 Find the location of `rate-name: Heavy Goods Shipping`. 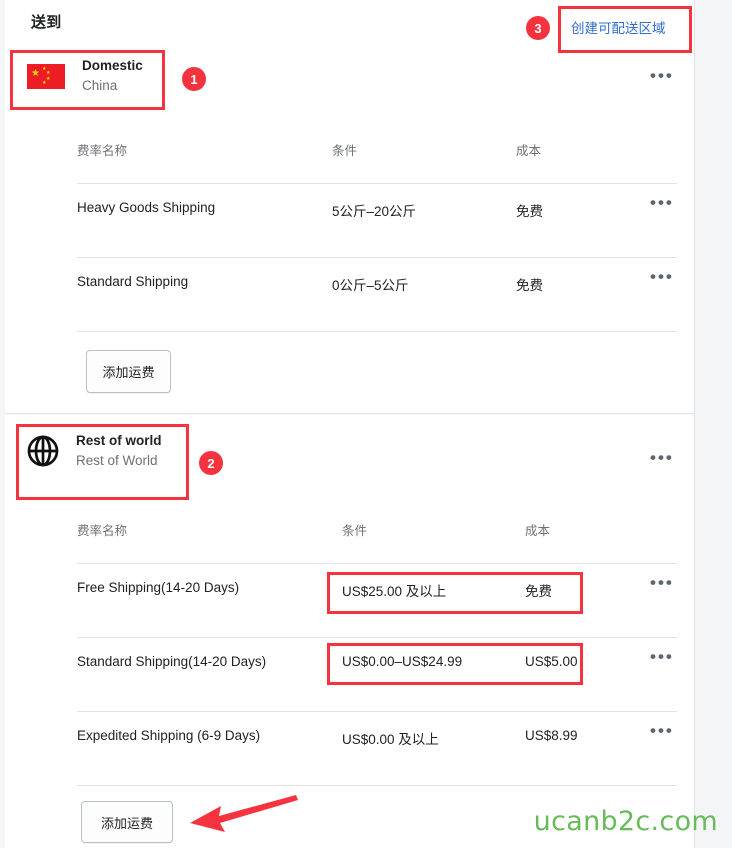

rate-name: Heavy Goods Shipping is located at coordinates (146, 207).